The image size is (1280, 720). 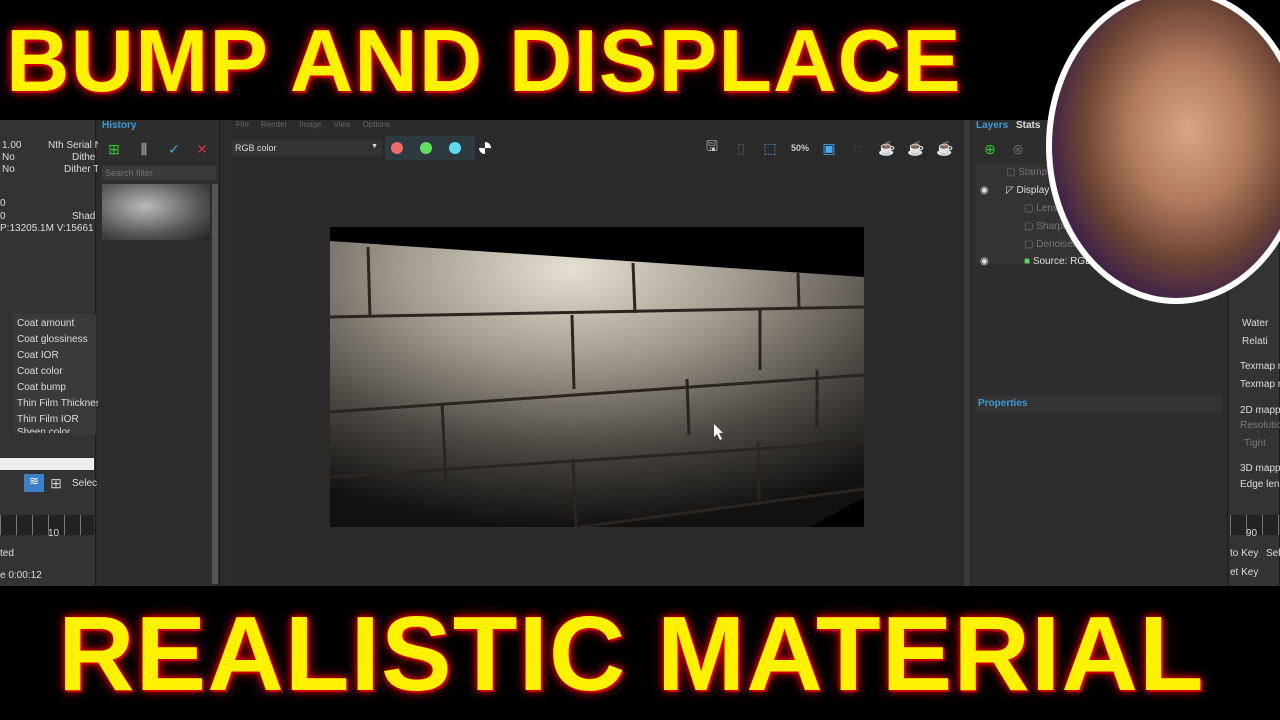 I want to click on history-panel: History ⊞ ⫼ ✓ ✕, so click(x=159, y=353).